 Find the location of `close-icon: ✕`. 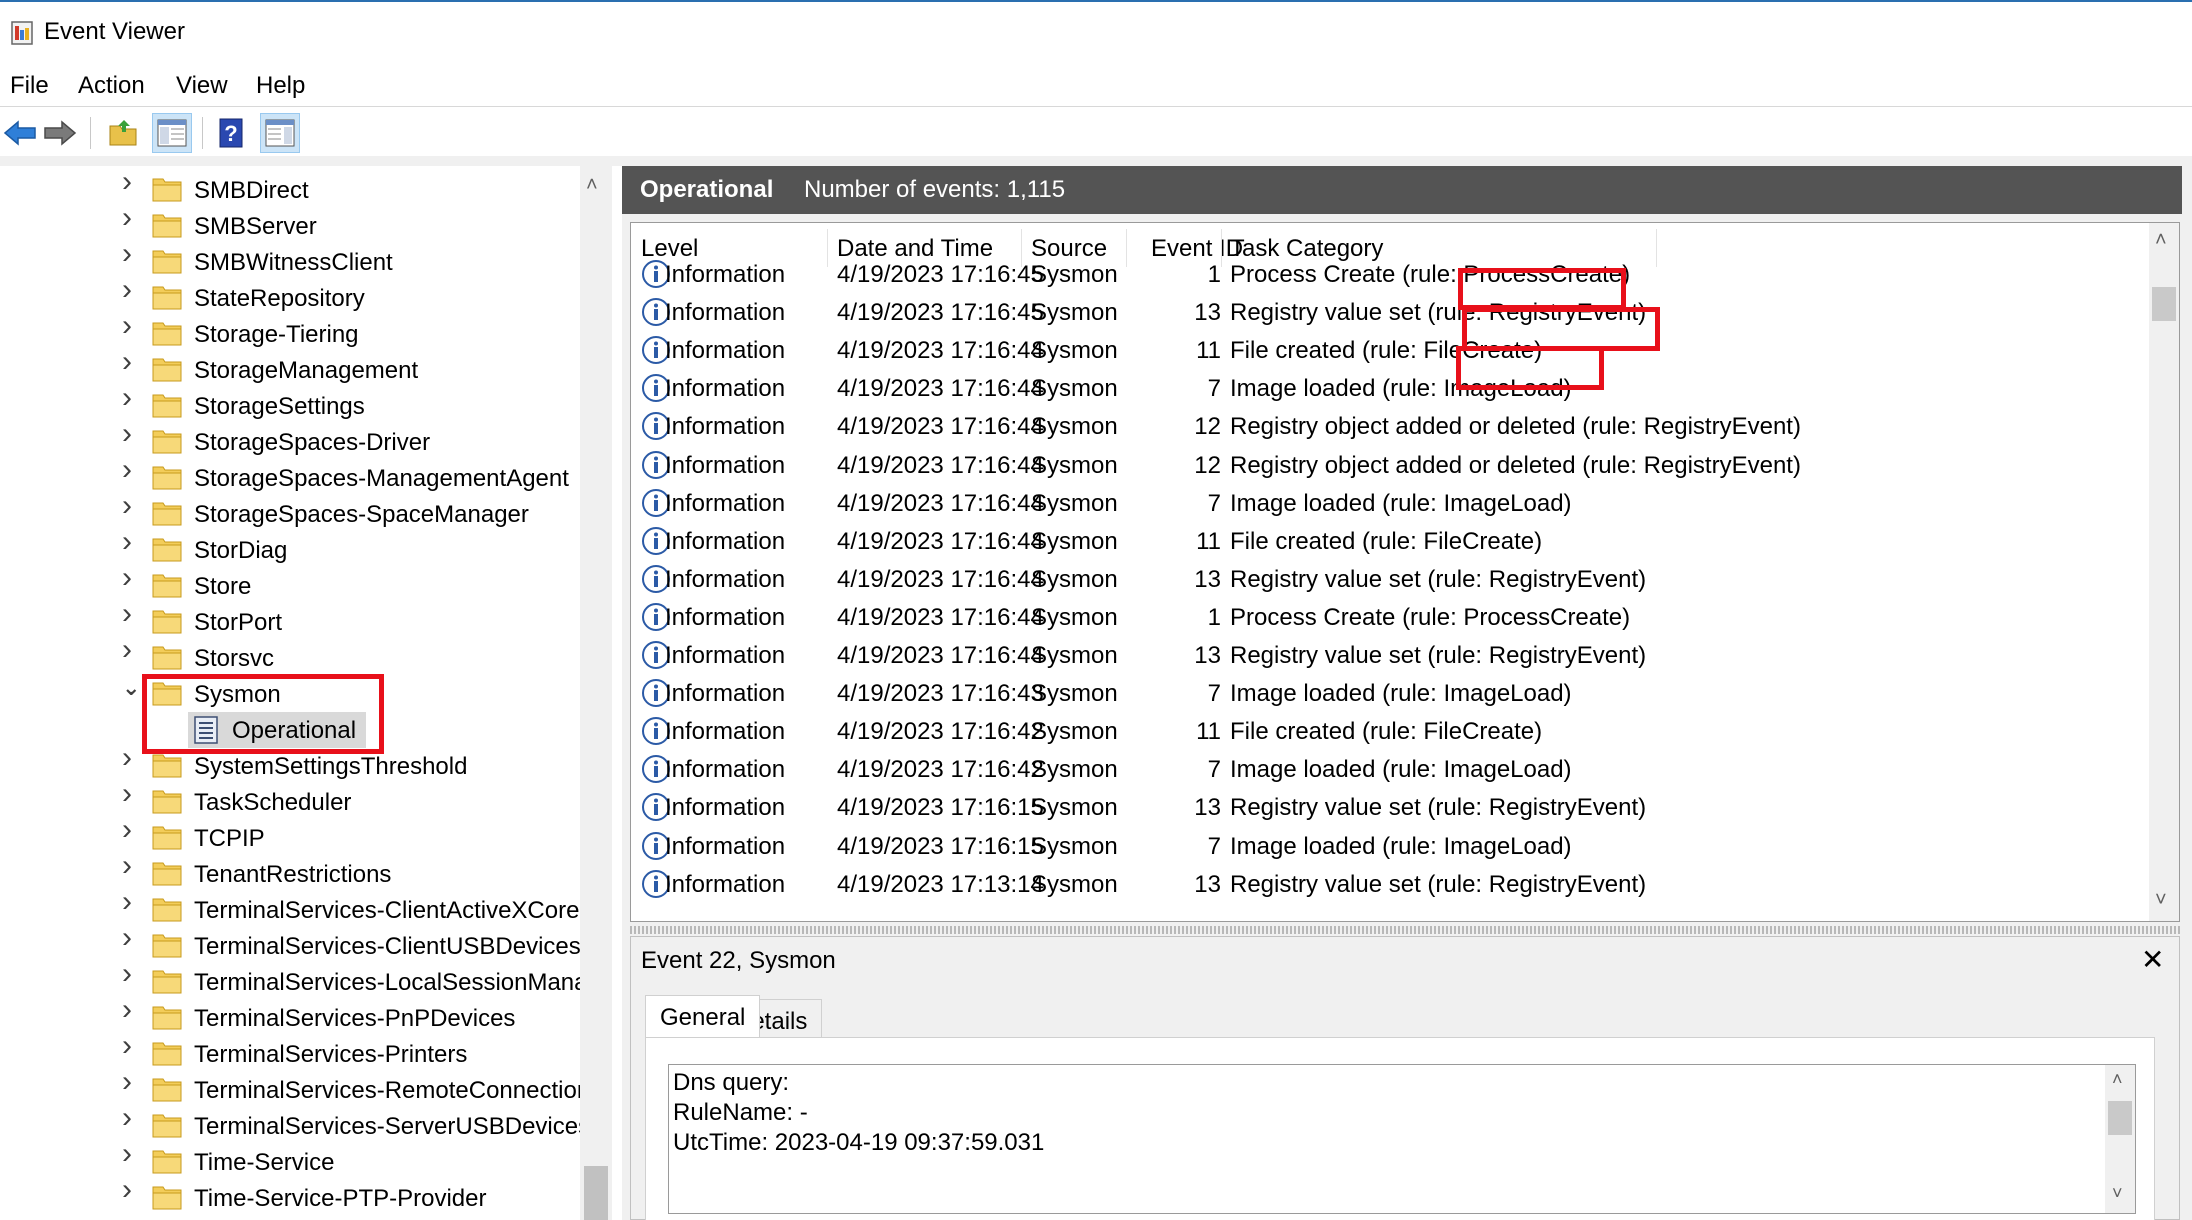

close-icon: ✕ is located at coordinates (2152, 959).